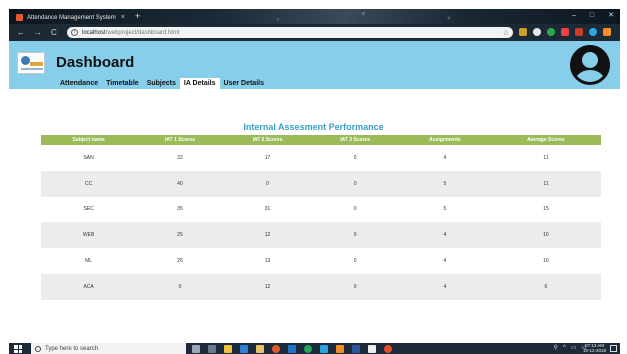  What do you see at coordinates (555, 348) in the screenshot?
I see `people-icon: ⚲` at bounding box center [555, 348].